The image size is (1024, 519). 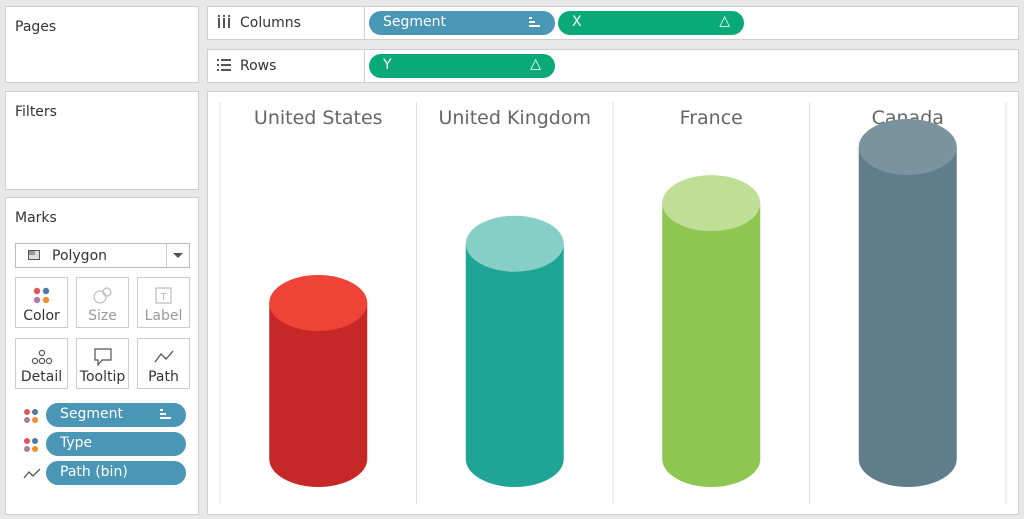 I want to click on label-button: T Label, so click(x=163, y=302).